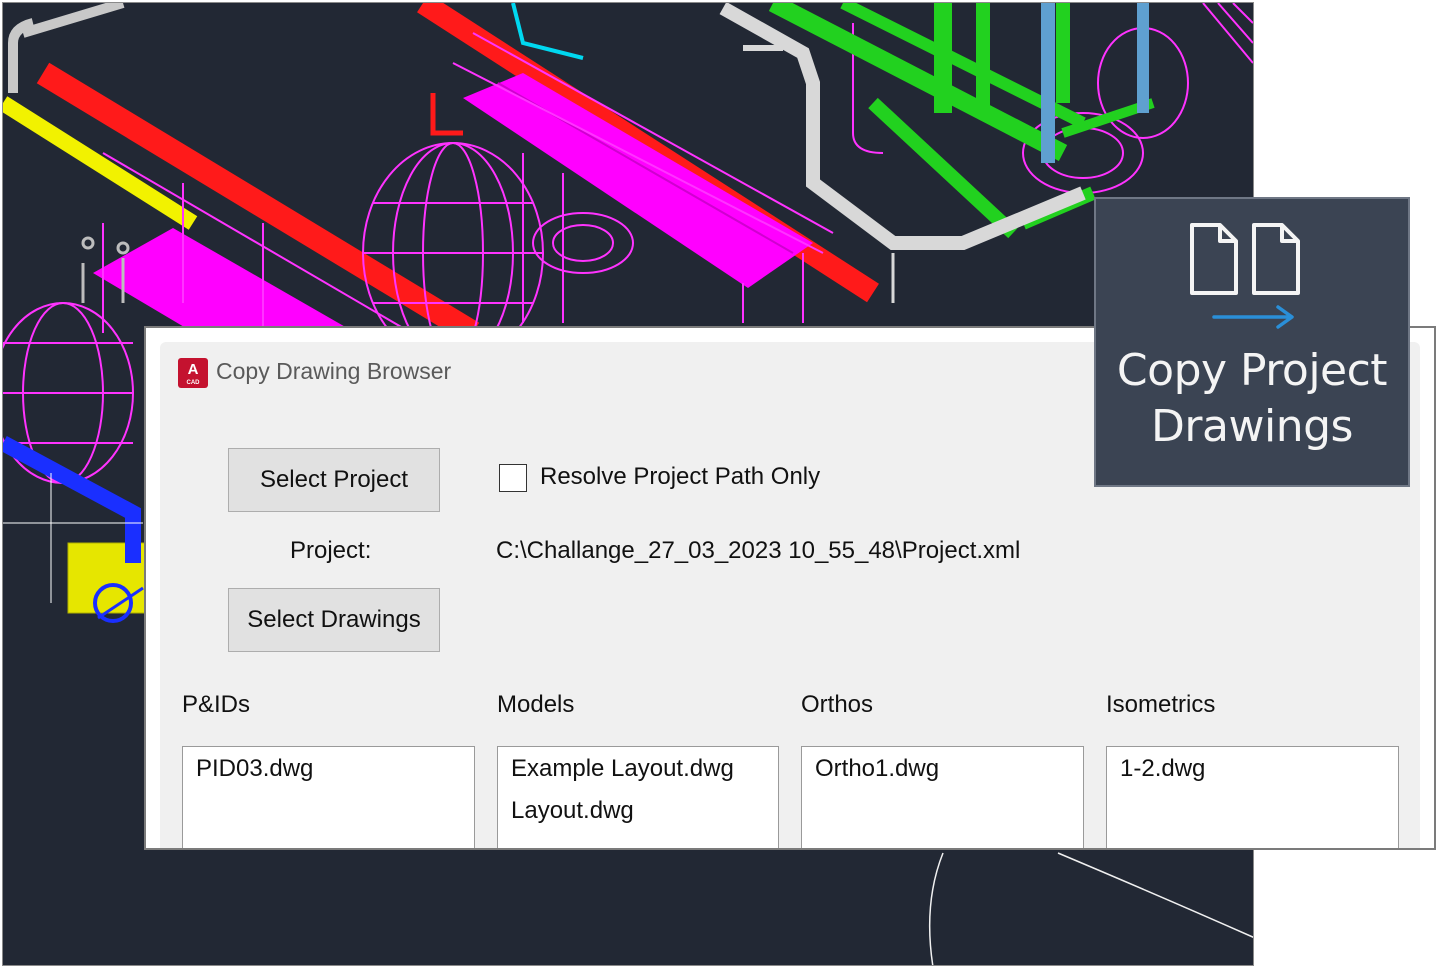  What do you see at coordinates (334, 371) in the screenshot?
I see `dialog-title: Copy Drawing Browser` at bounding box center [334, 371].